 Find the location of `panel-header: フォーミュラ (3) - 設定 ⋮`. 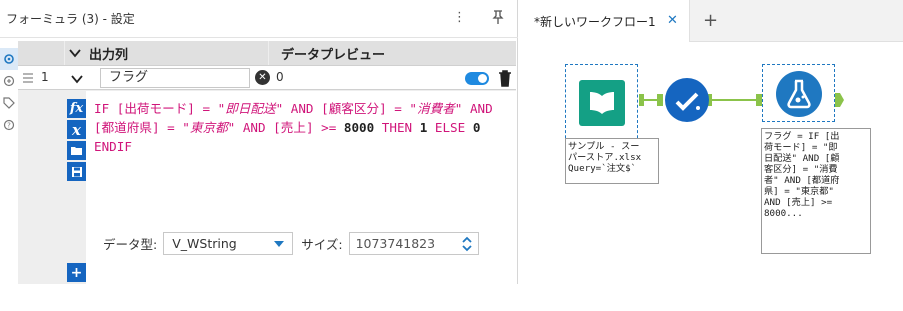

panel-header: フォーミュラ (3) - 設定 ⋮ is located at coordinates (259, 19).